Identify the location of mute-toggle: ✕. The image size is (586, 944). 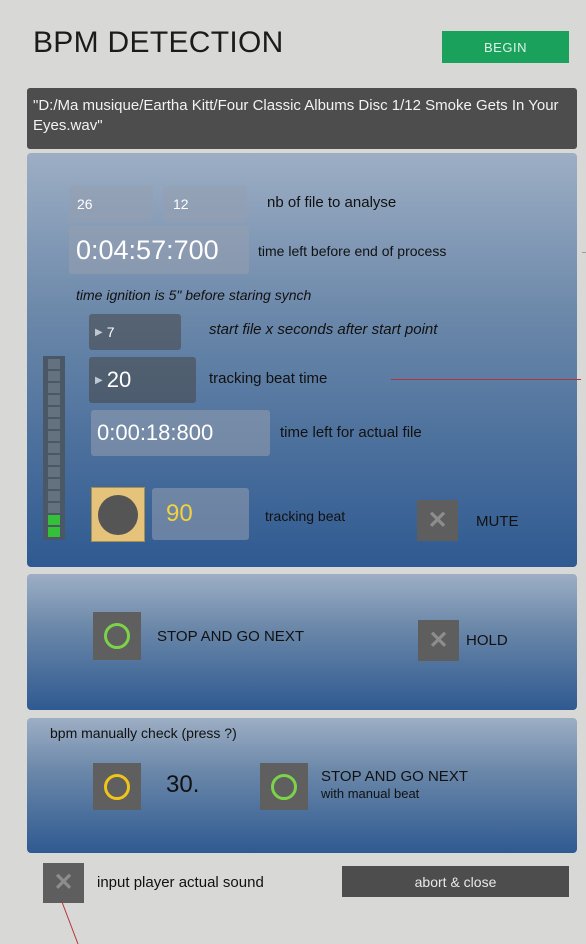
(437, 520).